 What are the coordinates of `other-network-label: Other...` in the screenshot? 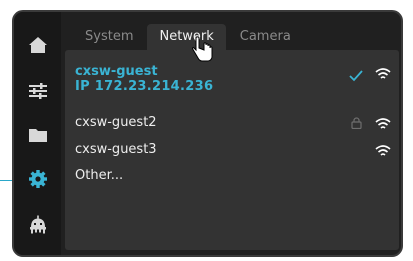 It's located at (99, 175).